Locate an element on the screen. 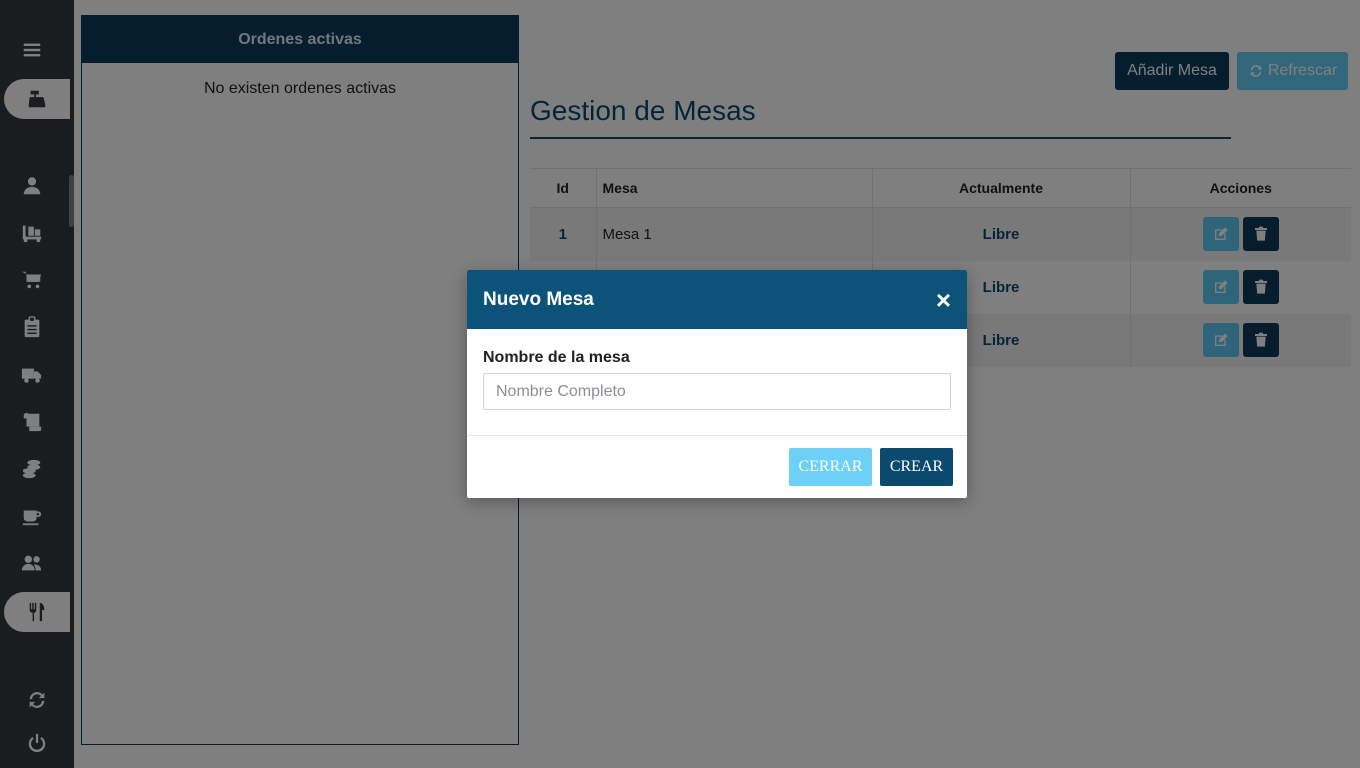 The image size is (1360, 768). create-button: CREAR is located at coordinates (916, 467).